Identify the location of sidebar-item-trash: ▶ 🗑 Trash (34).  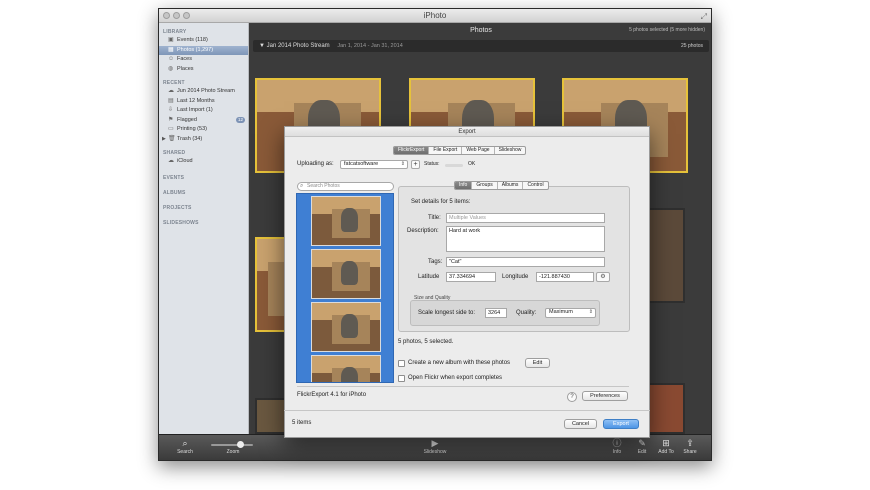
(203, 140).